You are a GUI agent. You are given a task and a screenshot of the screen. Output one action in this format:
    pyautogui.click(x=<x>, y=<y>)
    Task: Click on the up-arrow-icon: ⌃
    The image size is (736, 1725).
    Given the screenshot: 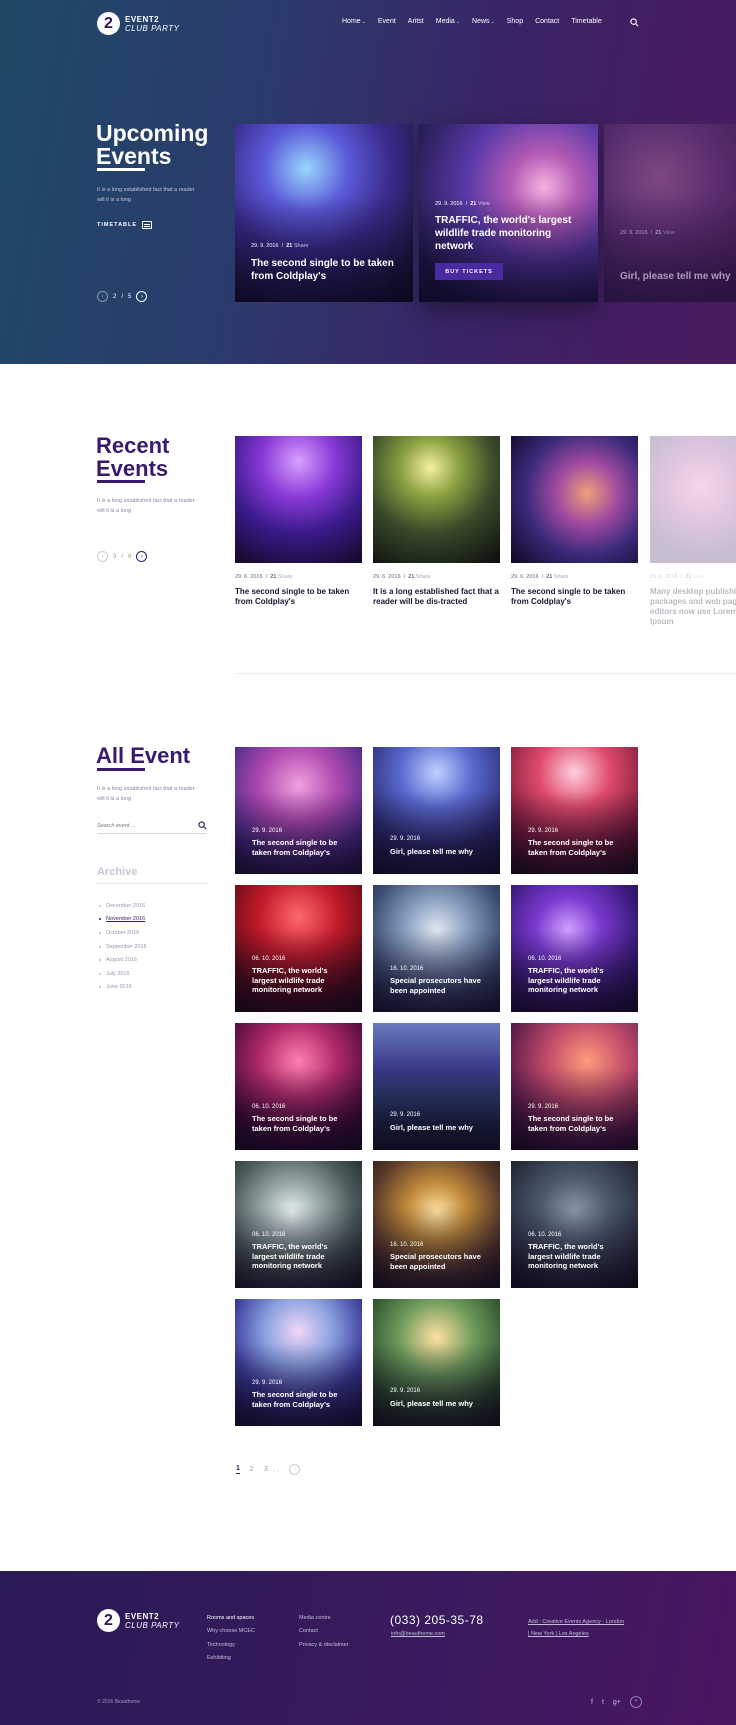 What is the action you would take?
    pyautogui.click(x=635, y=1702)
    